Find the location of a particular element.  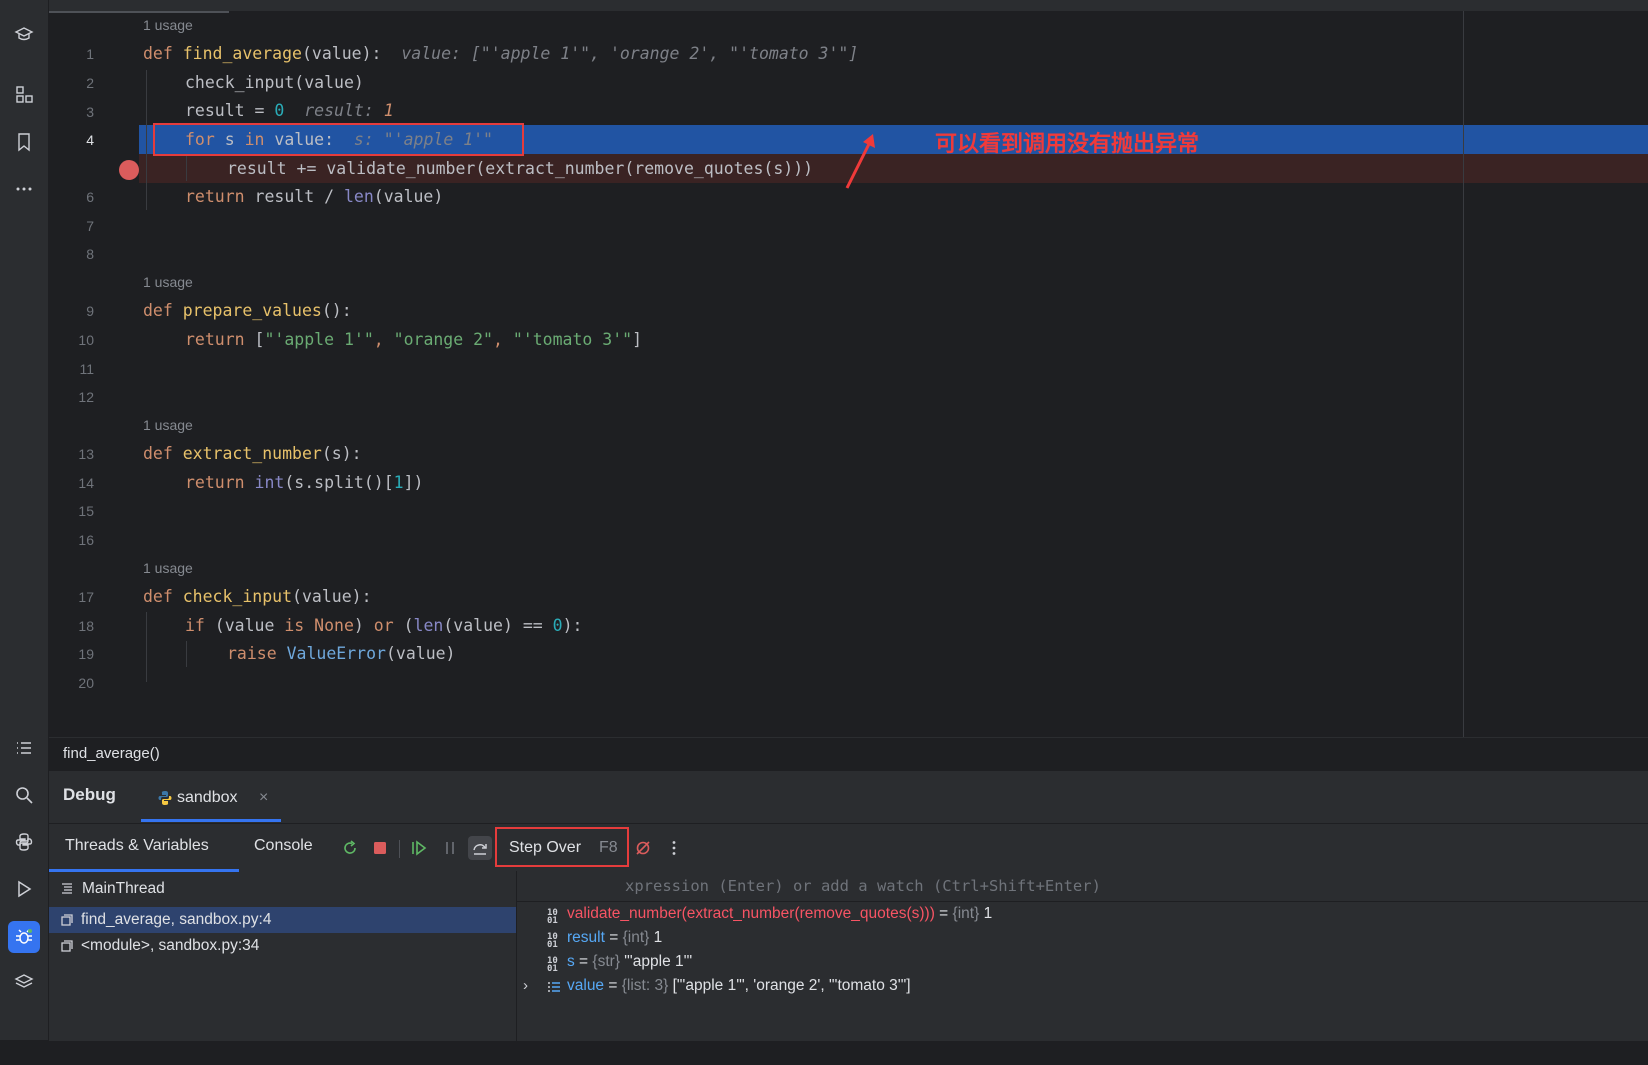

run-icon is located at coordinates (24, 889).